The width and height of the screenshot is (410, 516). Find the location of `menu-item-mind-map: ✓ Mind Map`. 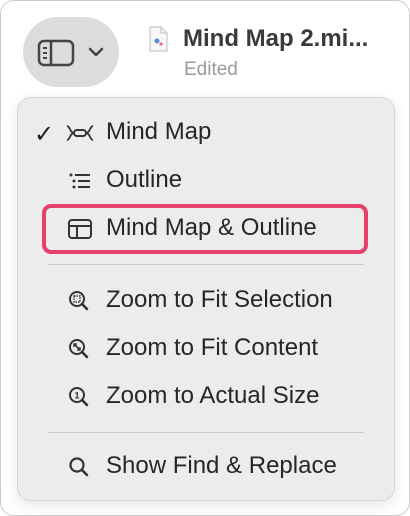

menu-item-mind-map: ✓ Mind Map is located at coordinates (206, 132).